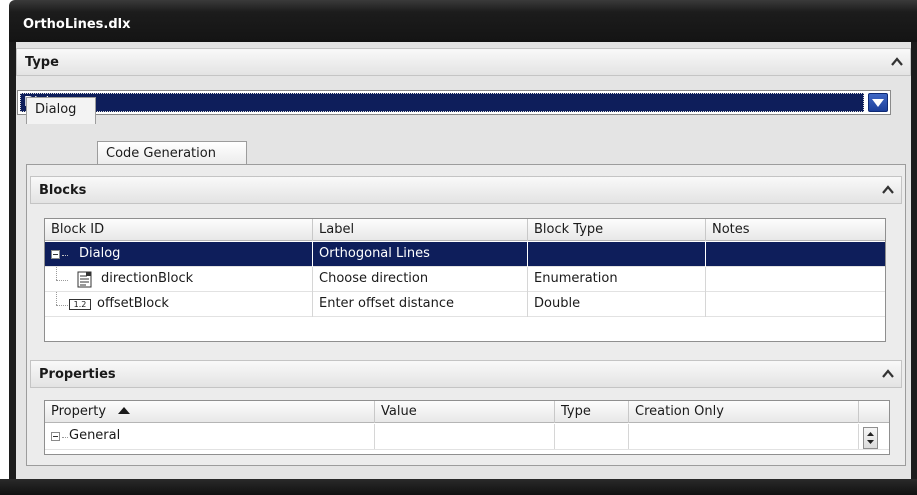  Describe the element at coordinates (914, 260) in the screenshot. I see `window-frame-right` at that location.